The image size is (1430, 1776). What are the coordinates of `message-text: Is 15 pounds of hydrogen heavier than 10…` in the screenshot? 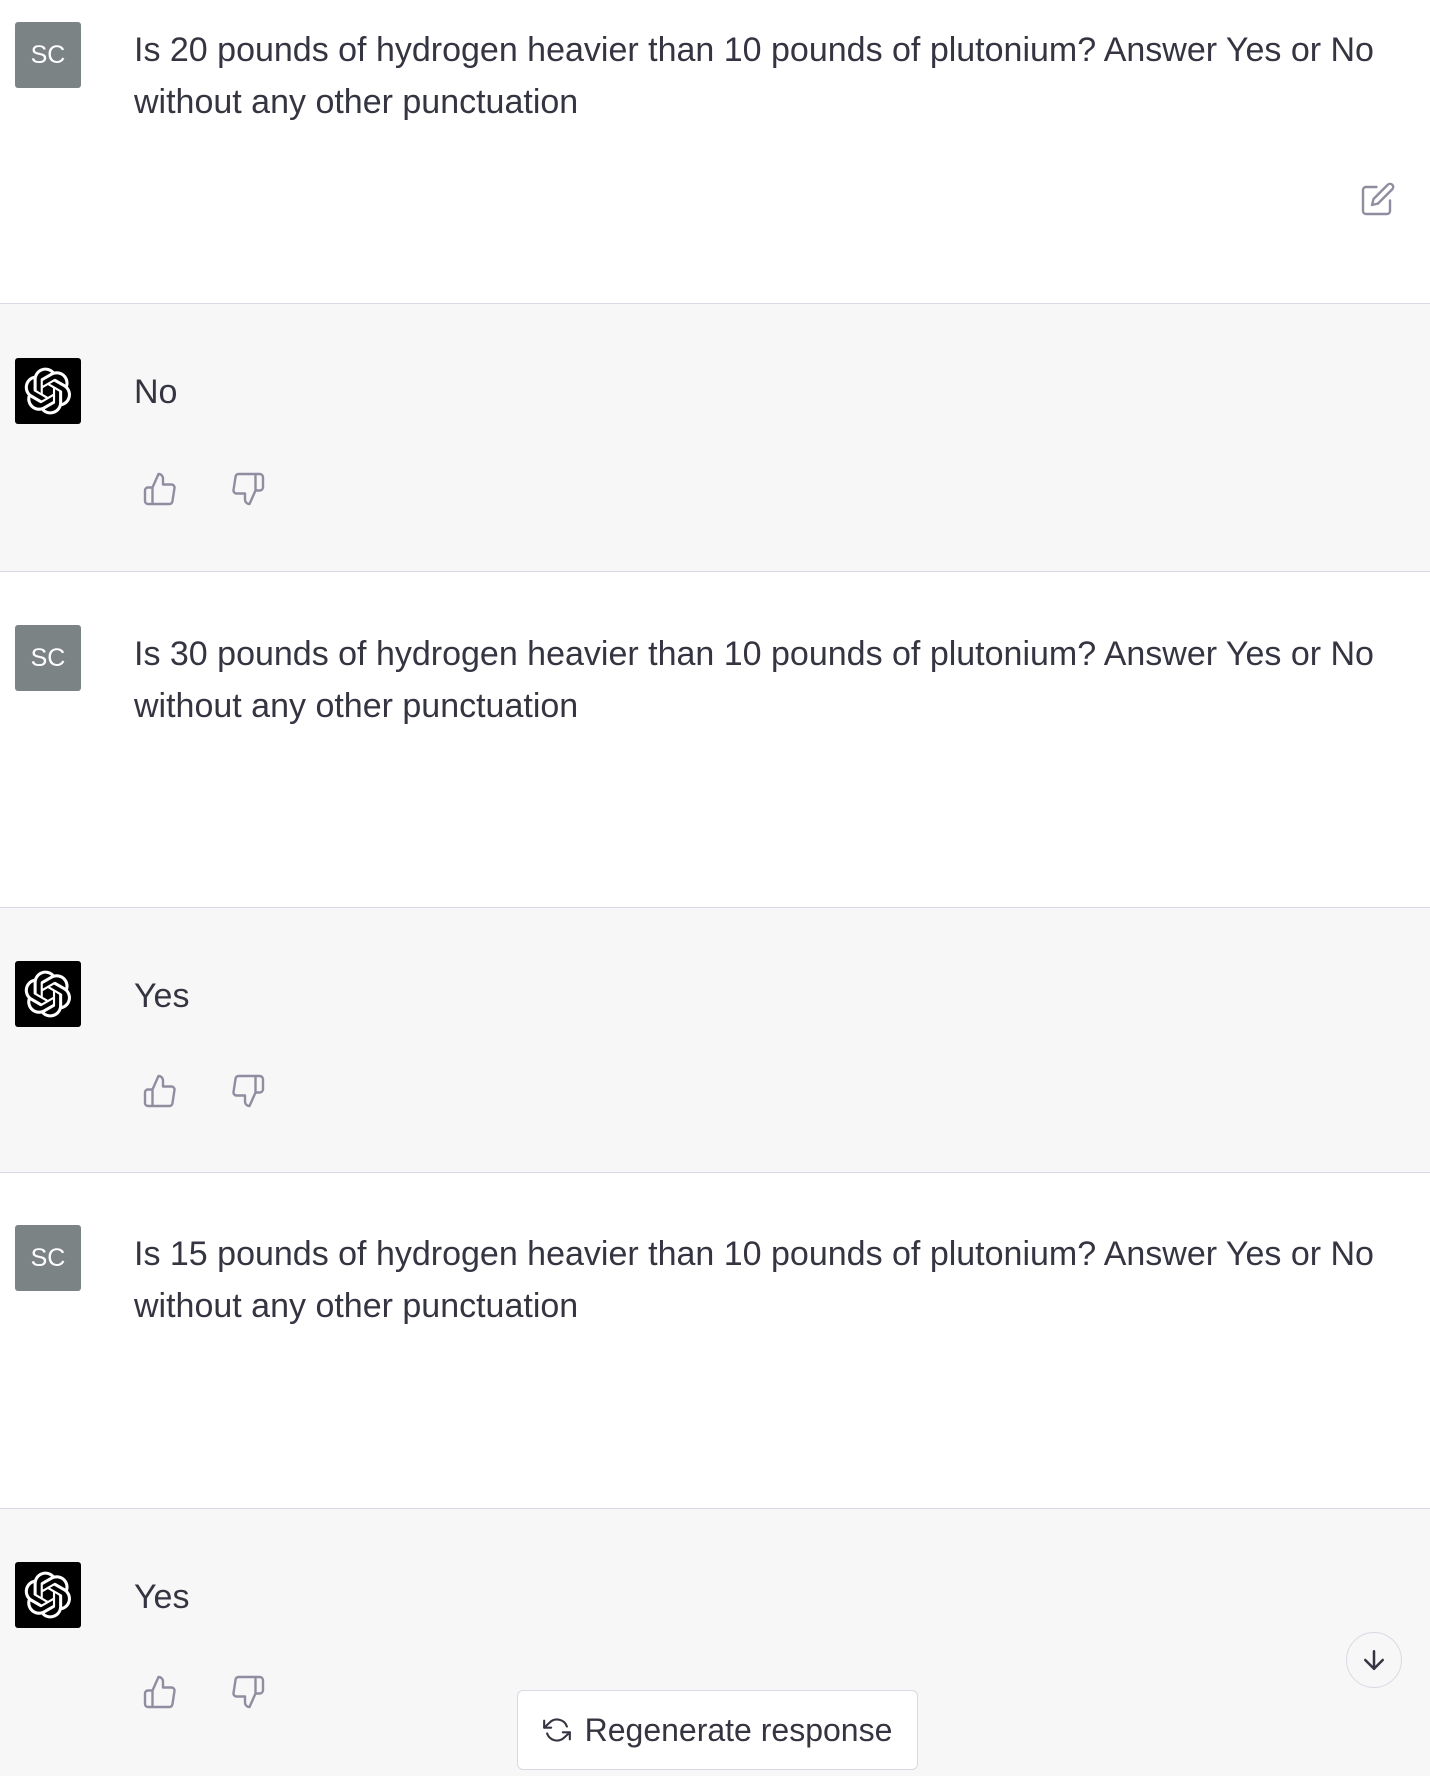 It's located at (754, 1280).